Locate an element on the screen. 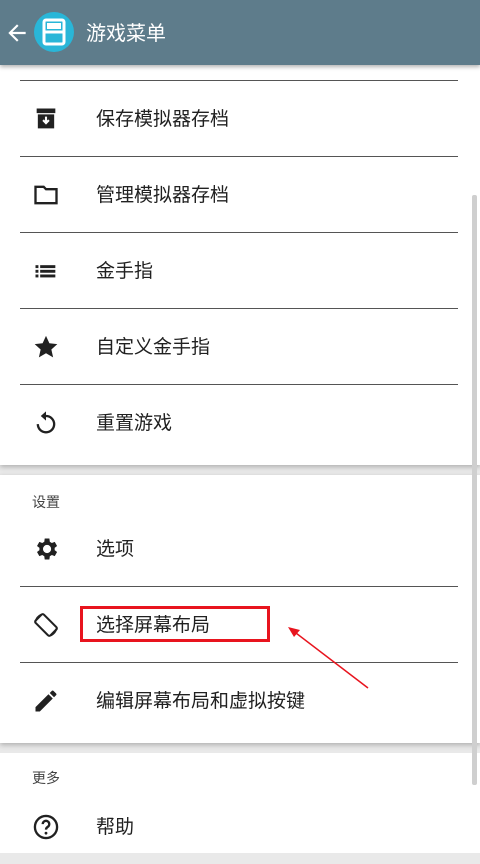 The height and width of the screenshot is (864, 480). star-icon is located at coordinates (46, 346).